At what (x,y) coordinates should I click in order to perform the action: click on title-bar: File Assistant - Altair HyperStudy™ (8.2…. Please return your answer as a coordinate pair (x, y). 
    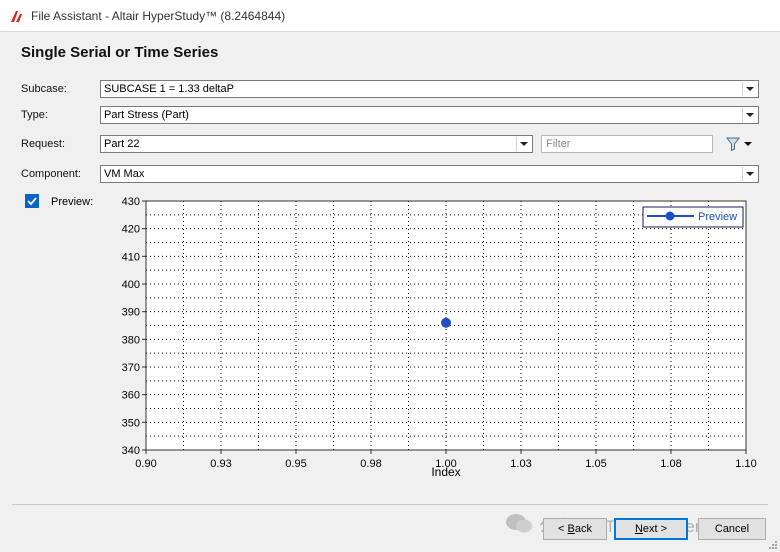
    Looking at the image, I should click on (390, 16).